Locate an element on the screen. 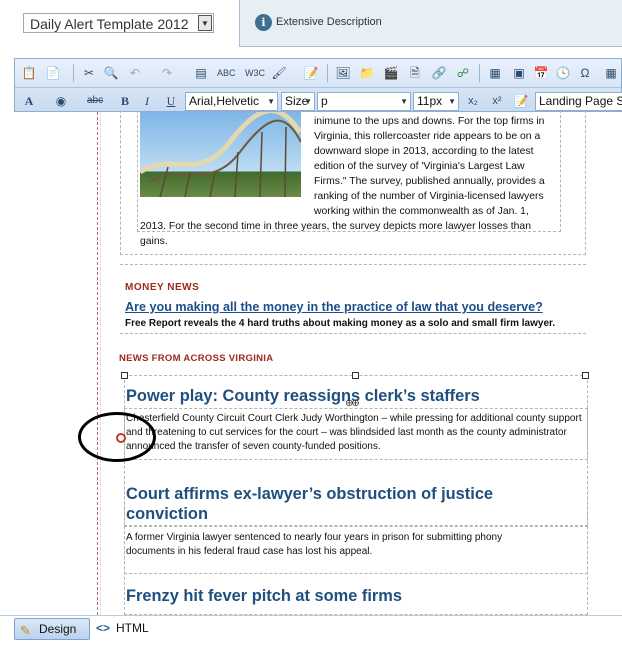 This screenshot has height=645, width=622. image-manager-icon: 📁 is located at coordinates (367, 73).